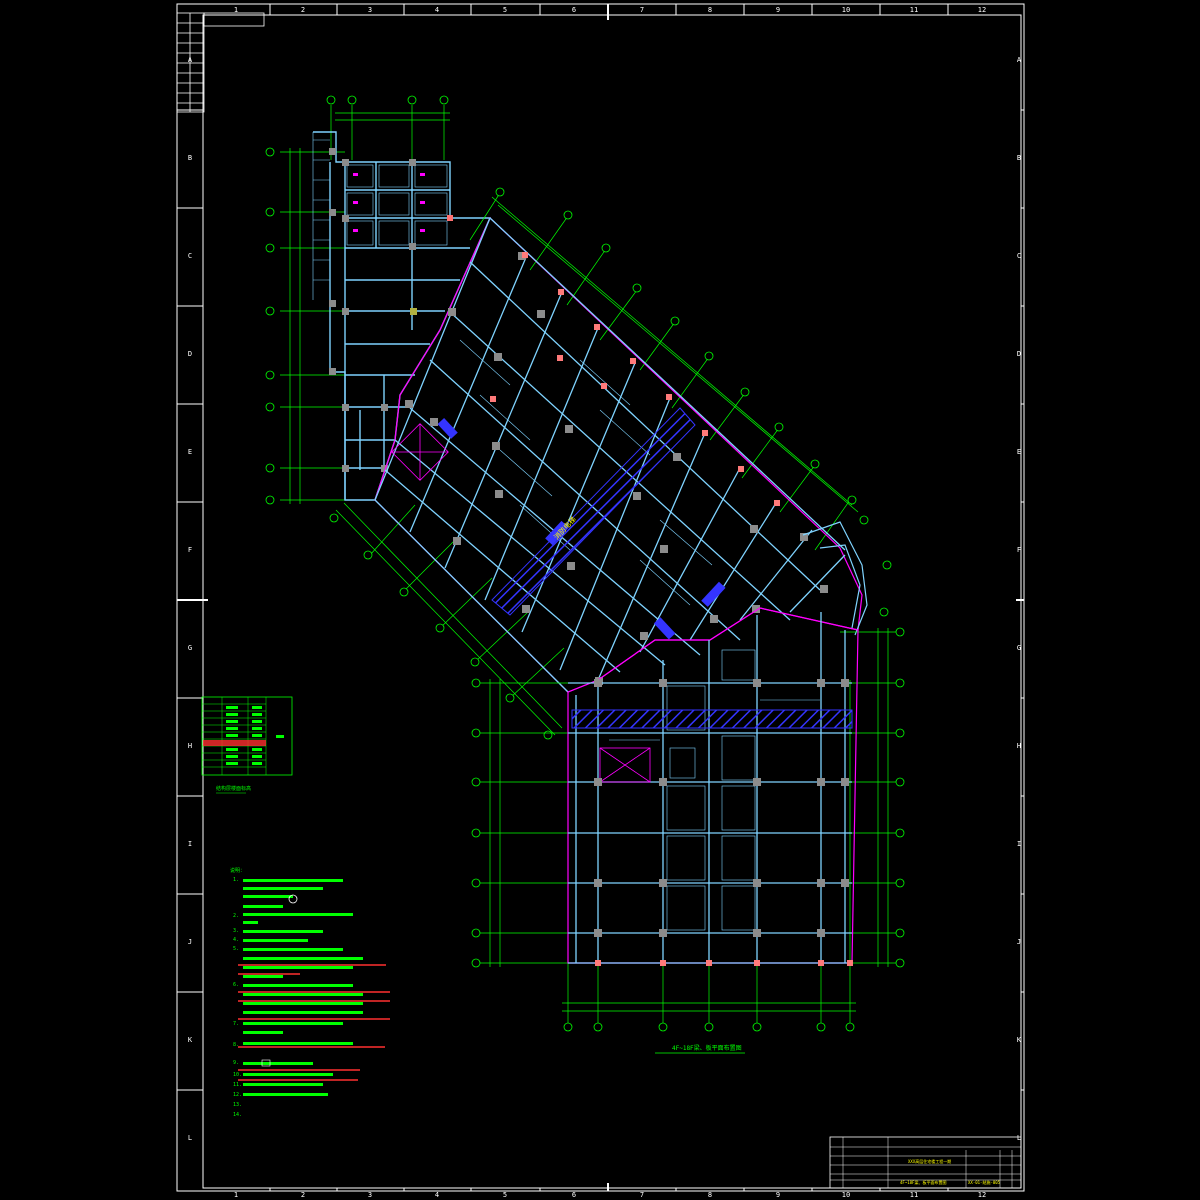 This screenshot has width=1200, height=1200. I want to click on title-drawing-number: XX-01-结施-005, so click(984, 1182).